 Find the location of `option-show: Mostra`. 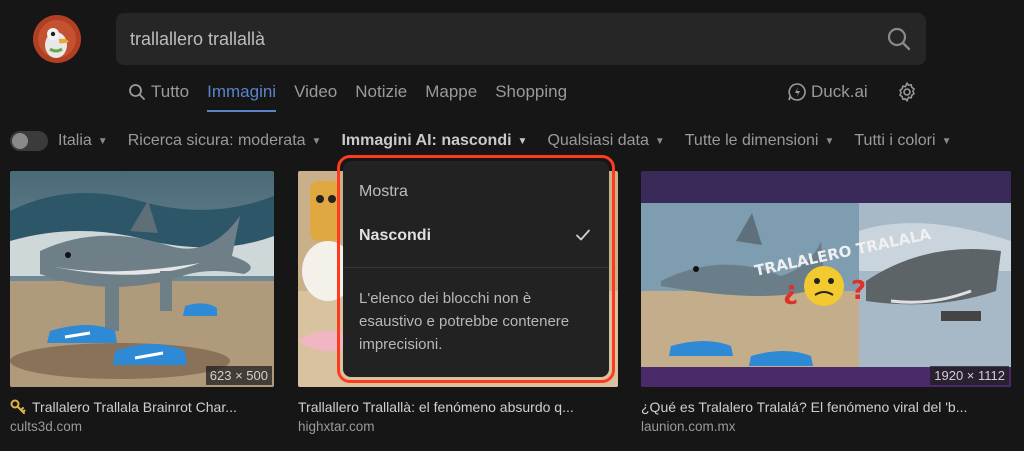

option-show: Mostra is located at coordinates (383, 192).